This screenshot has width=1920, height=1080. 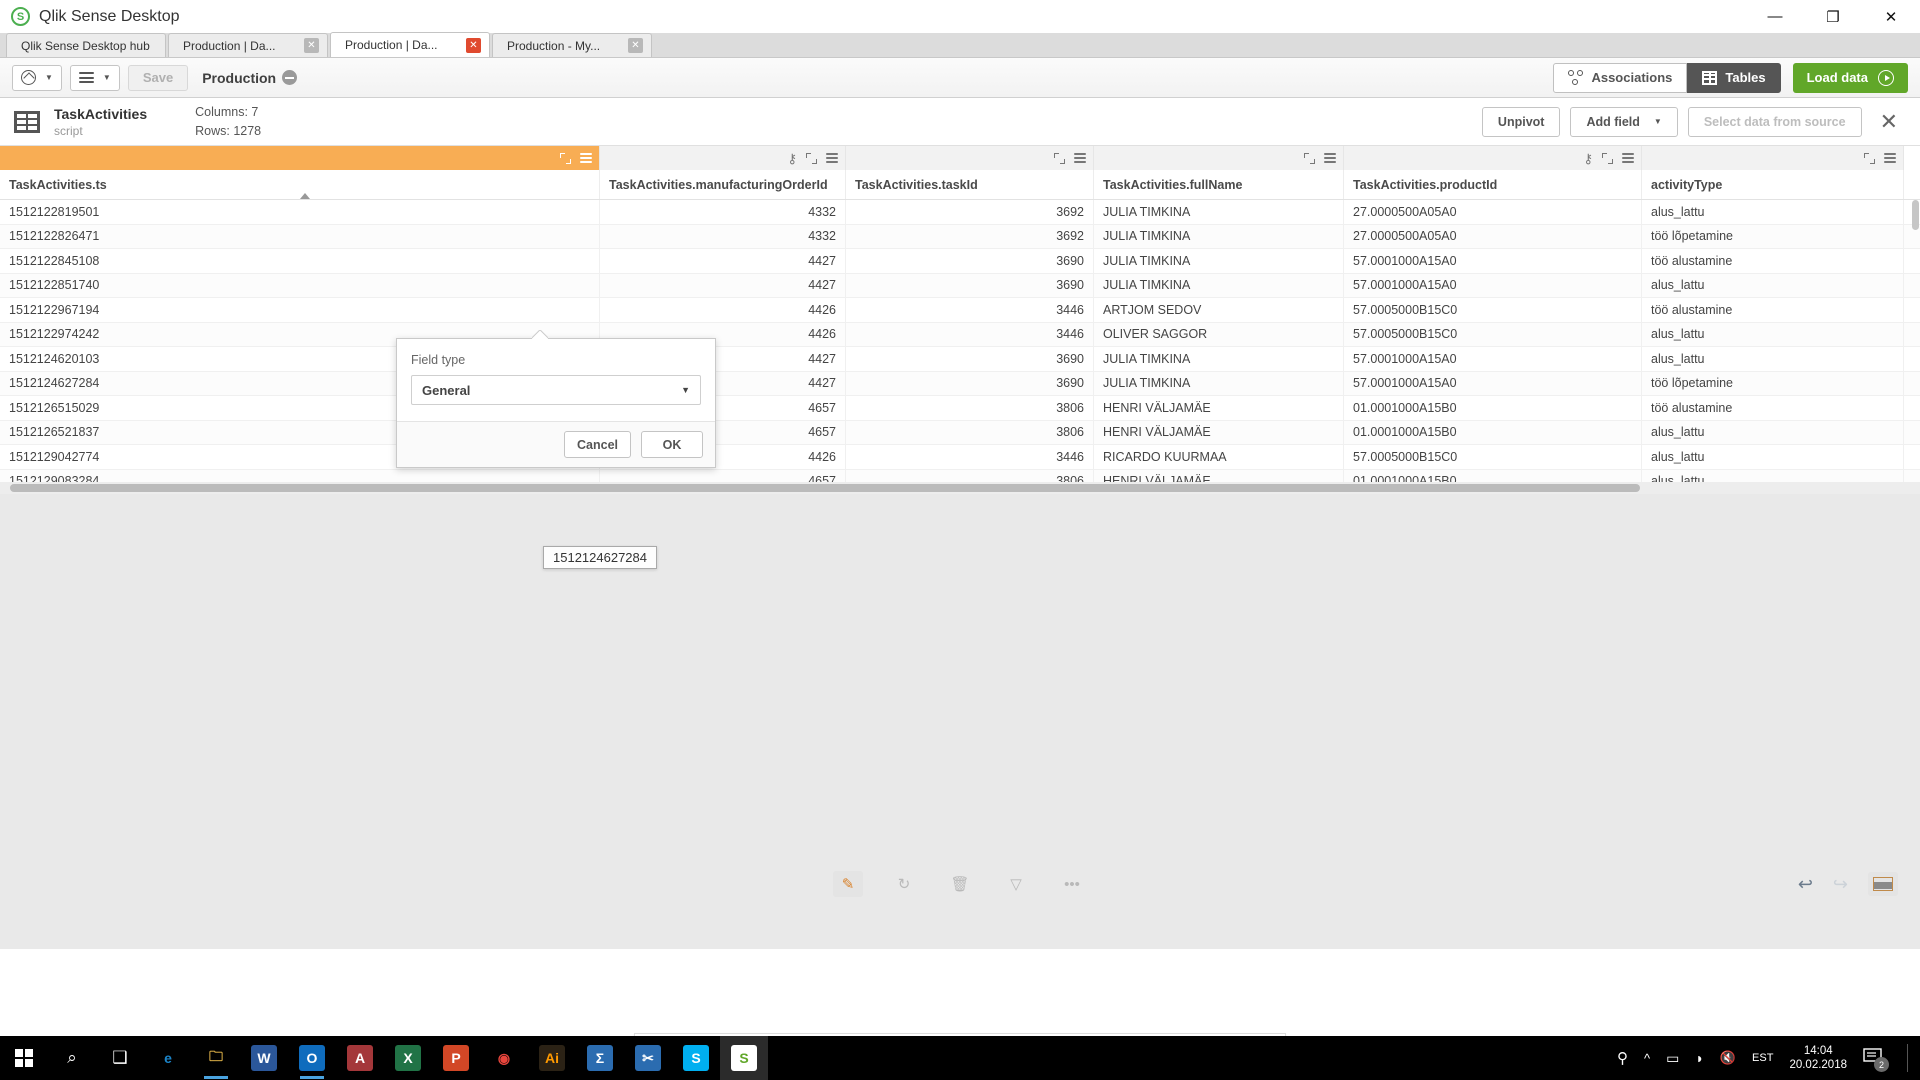 I want to click on grid-horizontal-scroll-thumb, so click(x=825, y=488).